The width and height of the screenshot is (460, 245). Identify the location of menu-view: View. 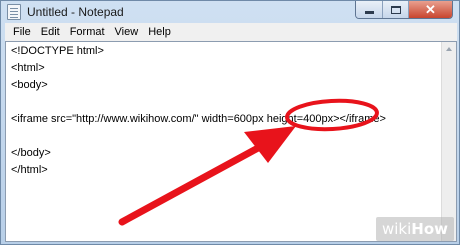
(127, 32).